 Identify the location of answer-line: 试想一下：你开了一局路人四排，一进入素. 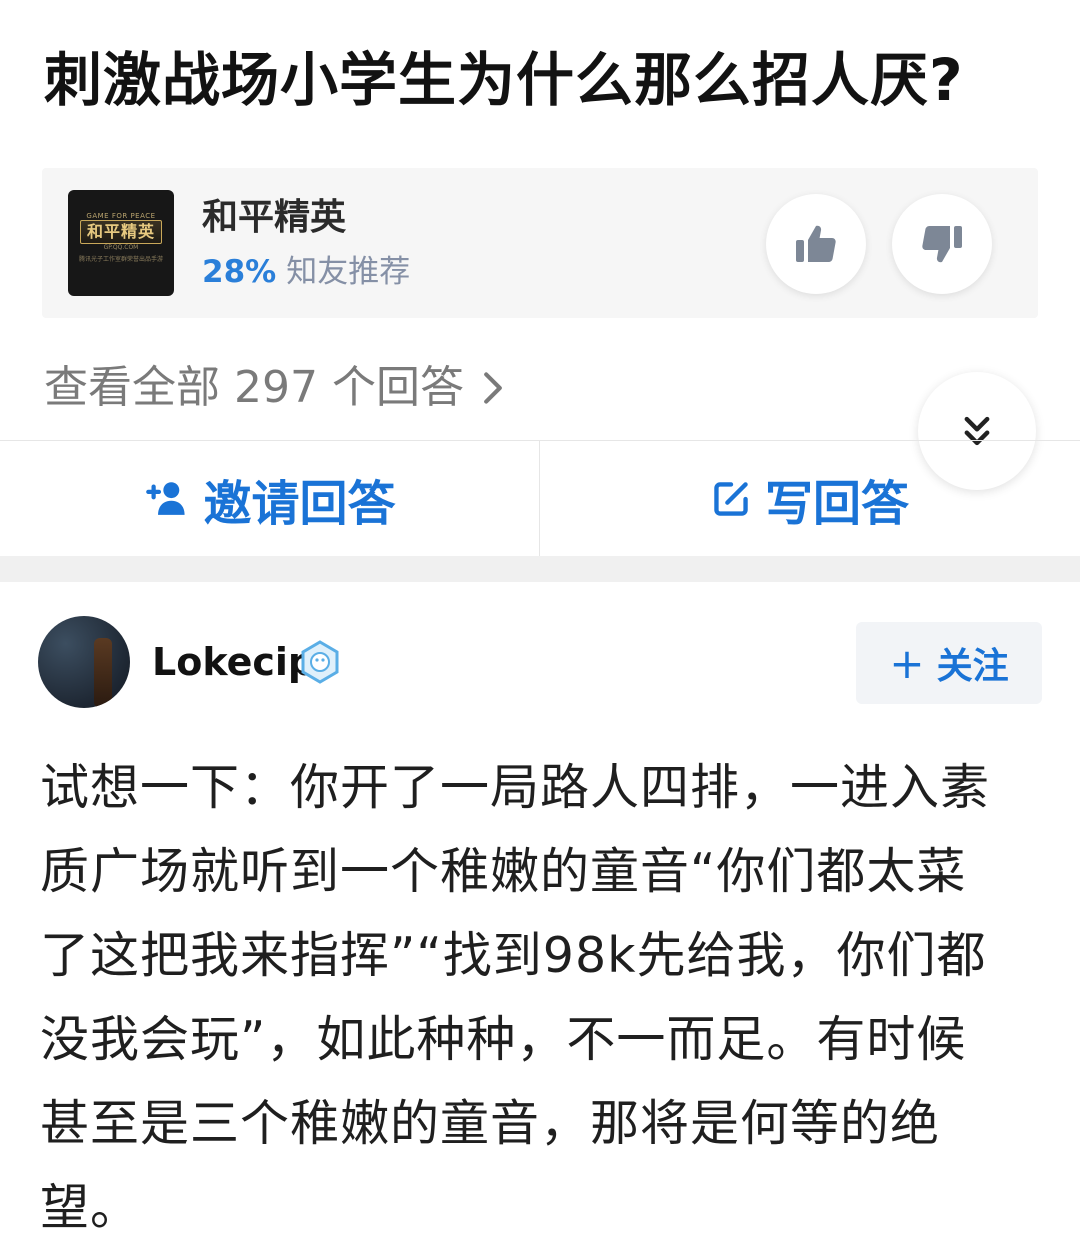
(515, 787).